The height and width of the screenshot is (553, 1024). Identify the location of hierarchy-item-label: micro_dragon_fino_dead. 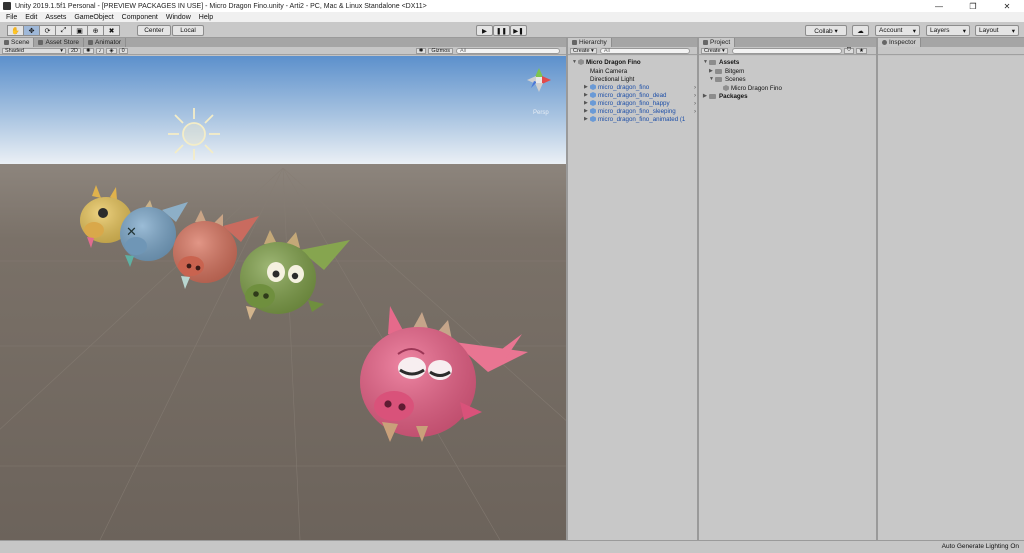
(632, 95).